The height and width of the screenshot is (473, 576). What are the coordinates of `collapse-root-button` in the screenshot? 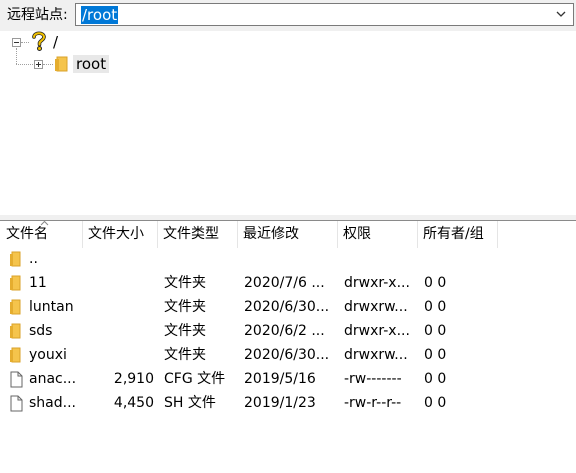 It's located at (16, 42).